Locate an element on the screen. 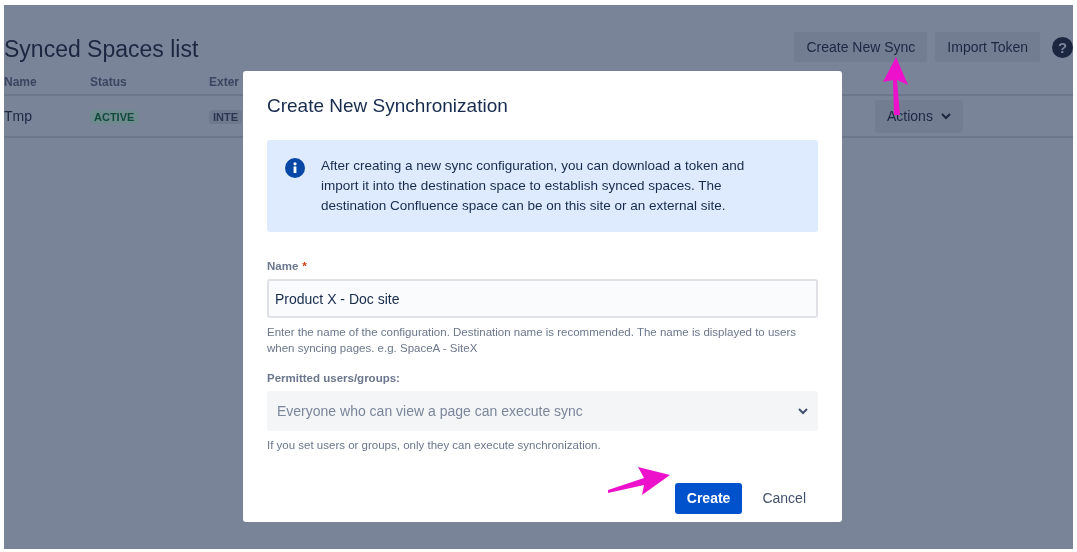  info-icon is located at coordinates (295, 167).